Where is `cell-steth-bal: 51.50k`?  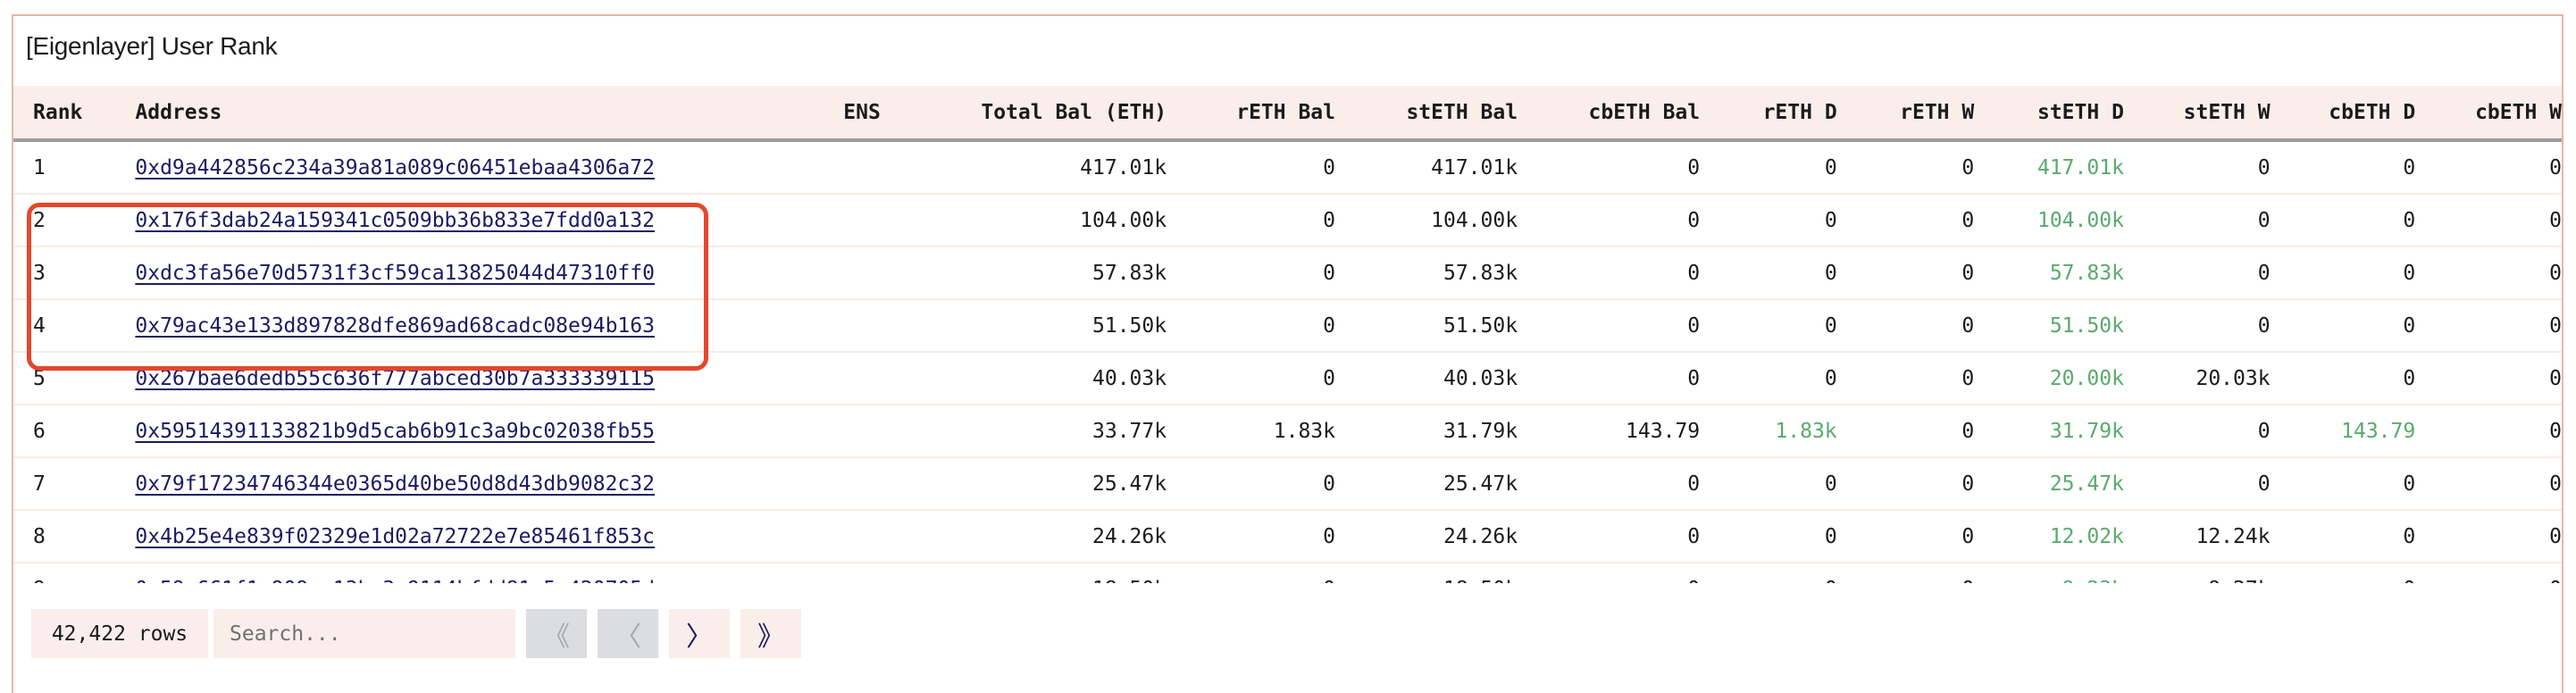
cell-steth-bal: 51.50k is located at coordinates (1427, 326).